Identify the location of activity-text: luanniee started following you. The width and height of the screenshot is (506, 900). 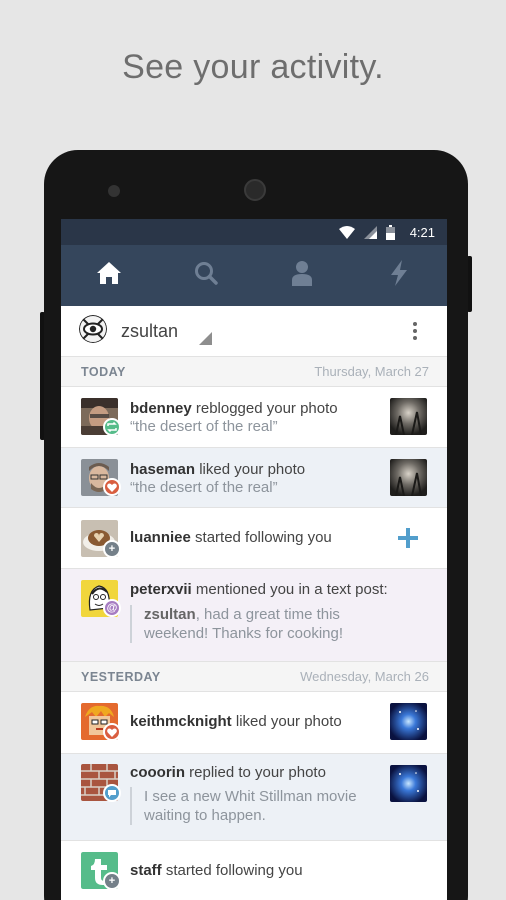
(231, 537).